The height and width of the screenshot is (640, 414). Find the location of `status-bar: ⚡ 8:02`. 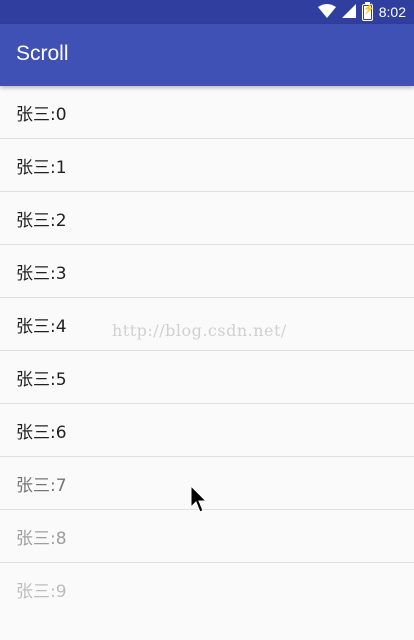

status-bar: ⚡ 8:02 is located at coordinates (207, 12).